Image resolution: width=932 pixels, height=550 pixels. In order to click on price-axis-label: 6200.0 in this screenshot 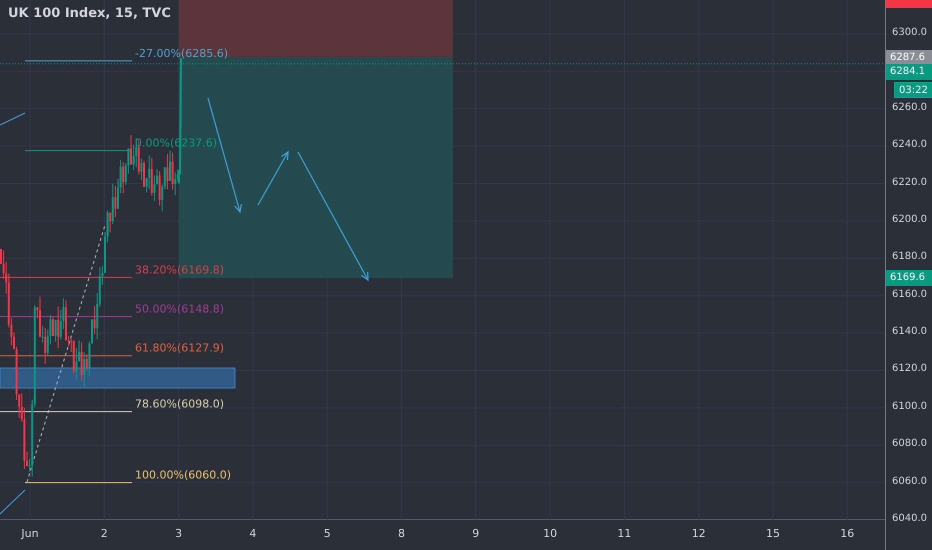, I will do `click(909, 219)`.